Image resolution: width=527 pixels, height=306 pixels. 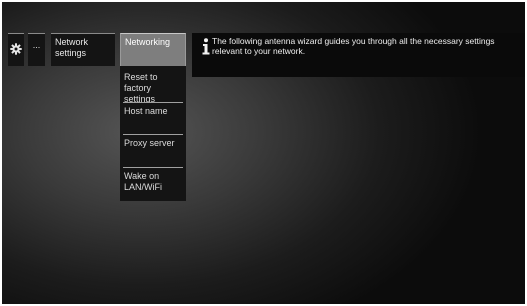 I want to click on menu-item-label: Wake on LAN/WiFi, so click(x=143, y=181).